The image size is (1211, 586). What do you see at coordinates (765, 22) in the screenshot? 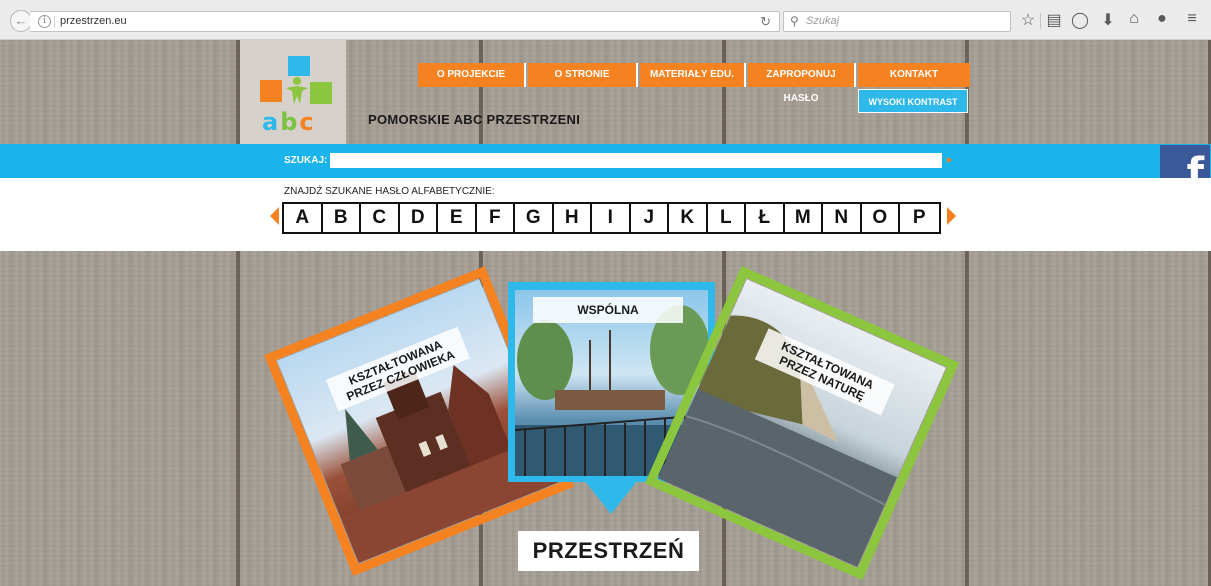
I see `reload-icon: ↻` at bounding box center [765, 22].